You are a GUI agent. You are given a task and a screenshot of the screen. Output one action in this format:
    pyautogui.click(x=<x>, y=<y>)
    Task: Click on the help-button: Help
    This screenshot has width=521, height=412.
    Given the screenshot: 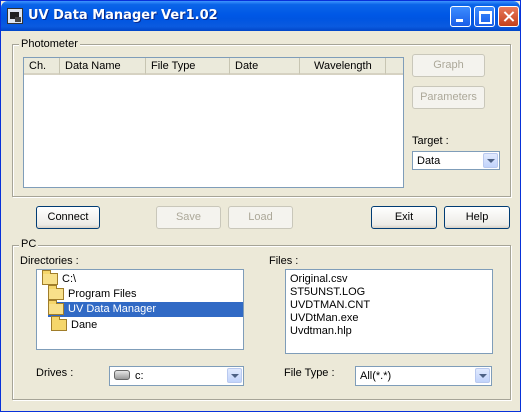 What is the action you would take?
    pyautogui.click(x=477, y=217)
    